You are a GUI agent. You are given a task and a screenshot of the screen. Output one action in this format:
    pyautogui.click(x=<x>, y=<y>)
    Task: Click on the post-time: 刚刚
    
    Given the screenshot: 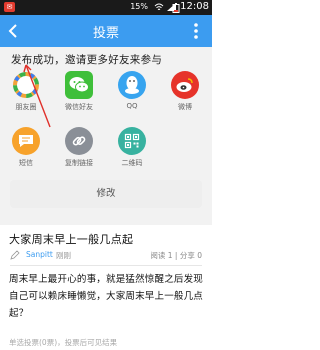 What is the action you would take?
    pyautogui.click(x=63, y=255)
    